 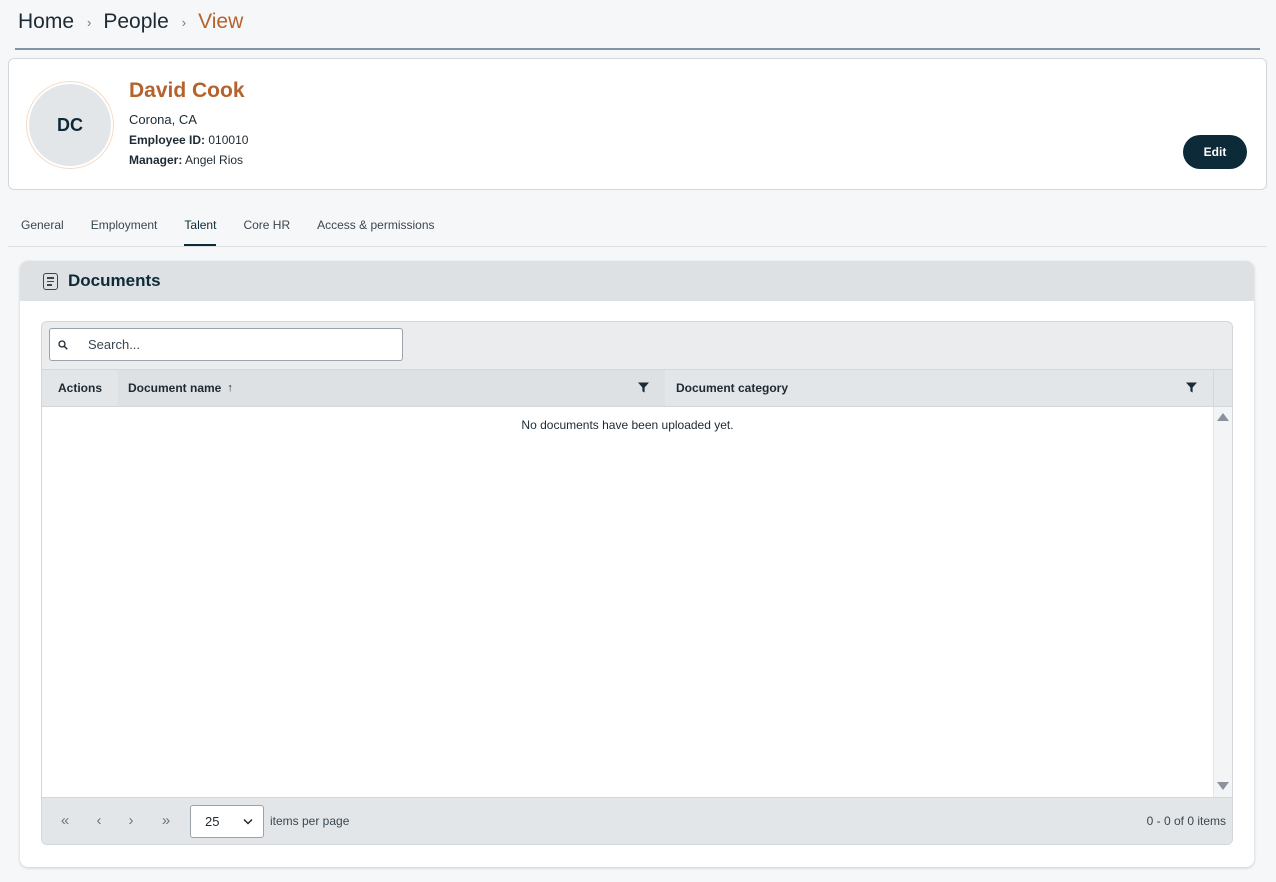 I want to click on vertical-scrollbar, so click(x=1222, y=602).